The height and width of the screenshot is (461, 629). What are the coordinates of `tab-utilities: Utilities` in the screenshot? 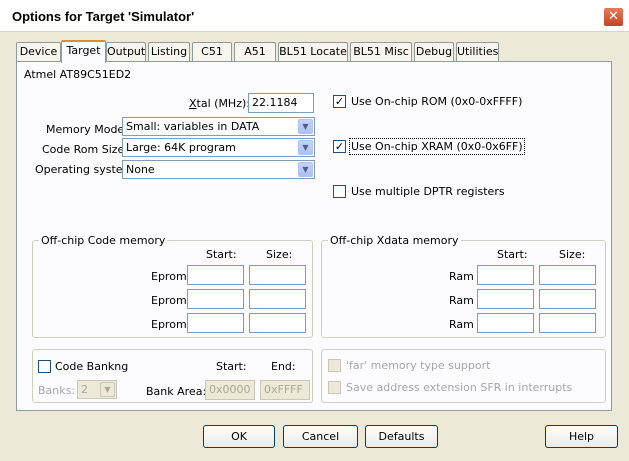 It's located at (477, 52).